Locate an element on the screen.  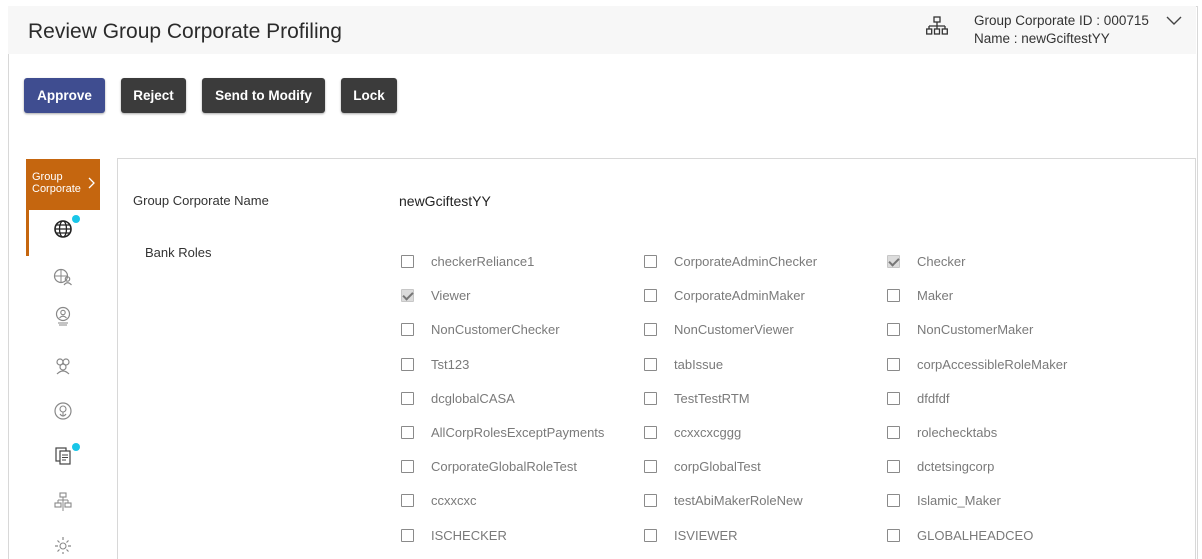
sidebar-tab-group-corporate: Group Corporate is located at coordinates (63, 184).